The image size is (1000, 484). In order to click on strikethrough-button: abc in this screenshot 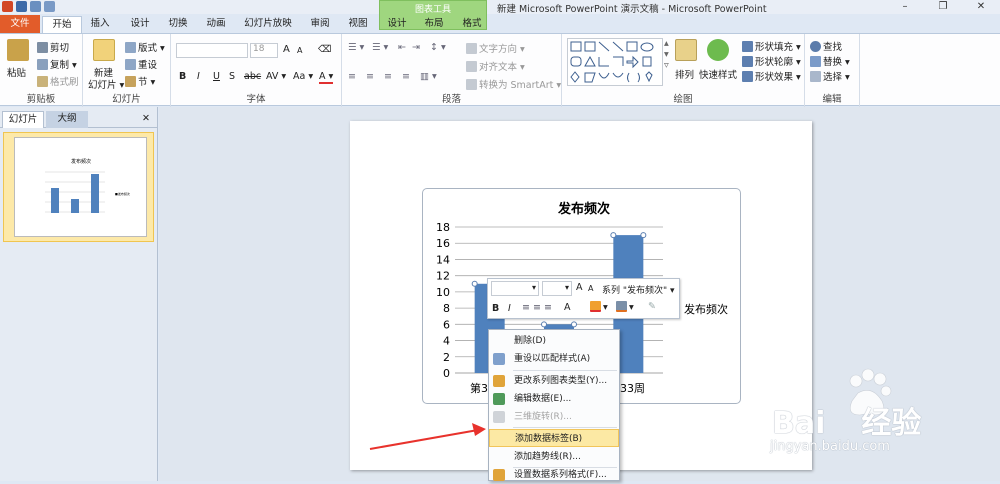, I will do `click(252, 76)`.